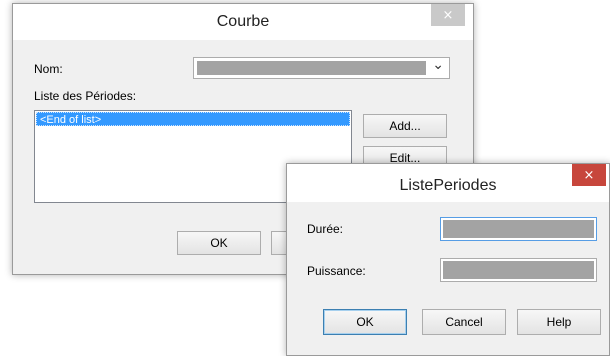 This screenshot has width=610, height=356. Describe the element at coordinates (448, 185) in the screenshot. I see `listeperiodes-title: ListePeriodes` at that location.